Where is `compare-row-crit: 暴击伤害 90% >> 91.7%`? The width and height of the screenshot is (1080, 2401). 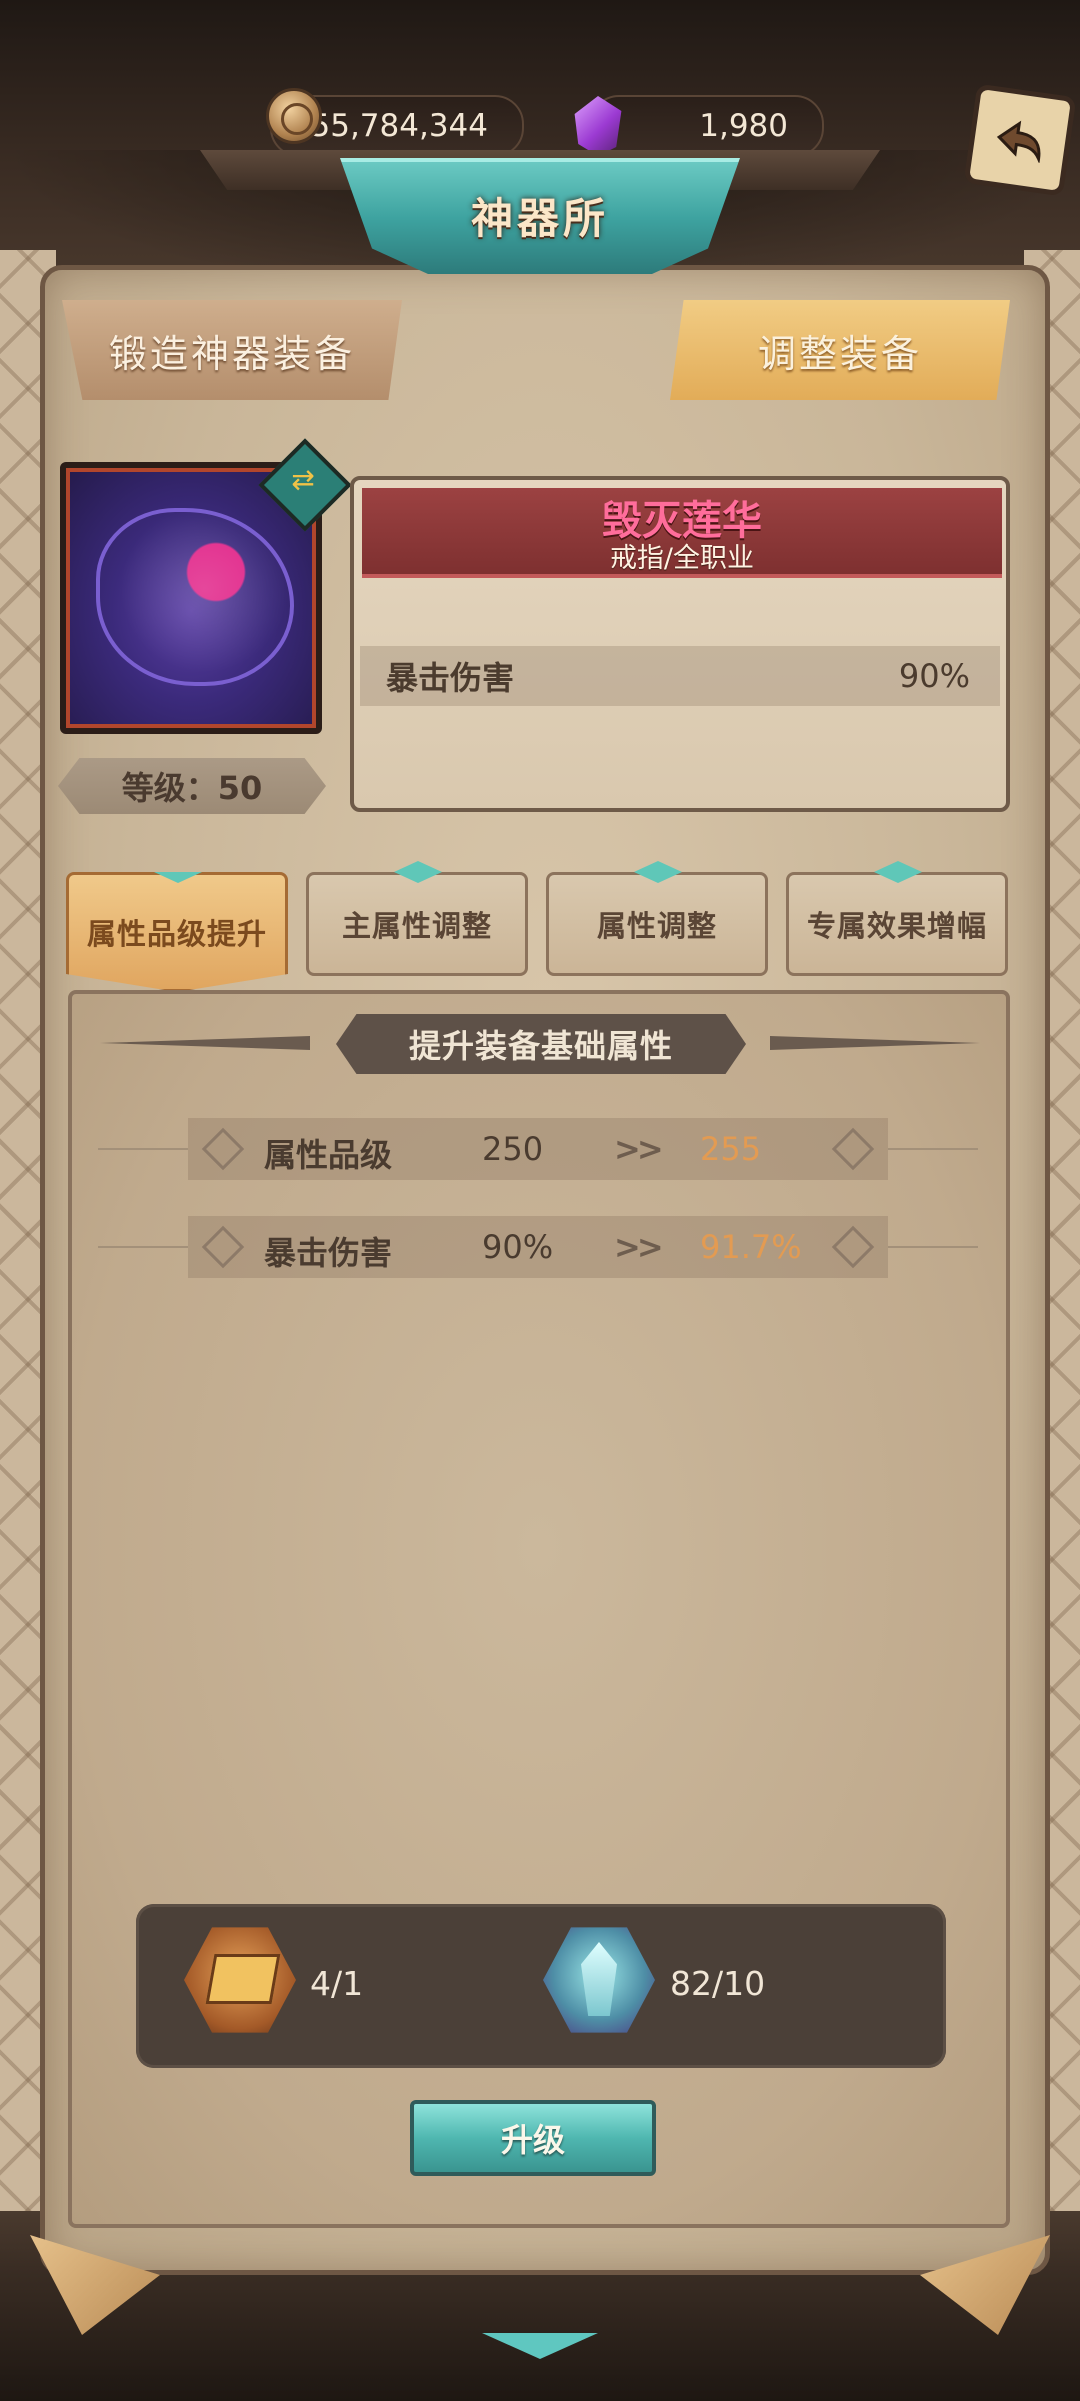
compare-row-crit: 暴击伤害 90% >> 91.7% is located at coordinates (538, 1247).